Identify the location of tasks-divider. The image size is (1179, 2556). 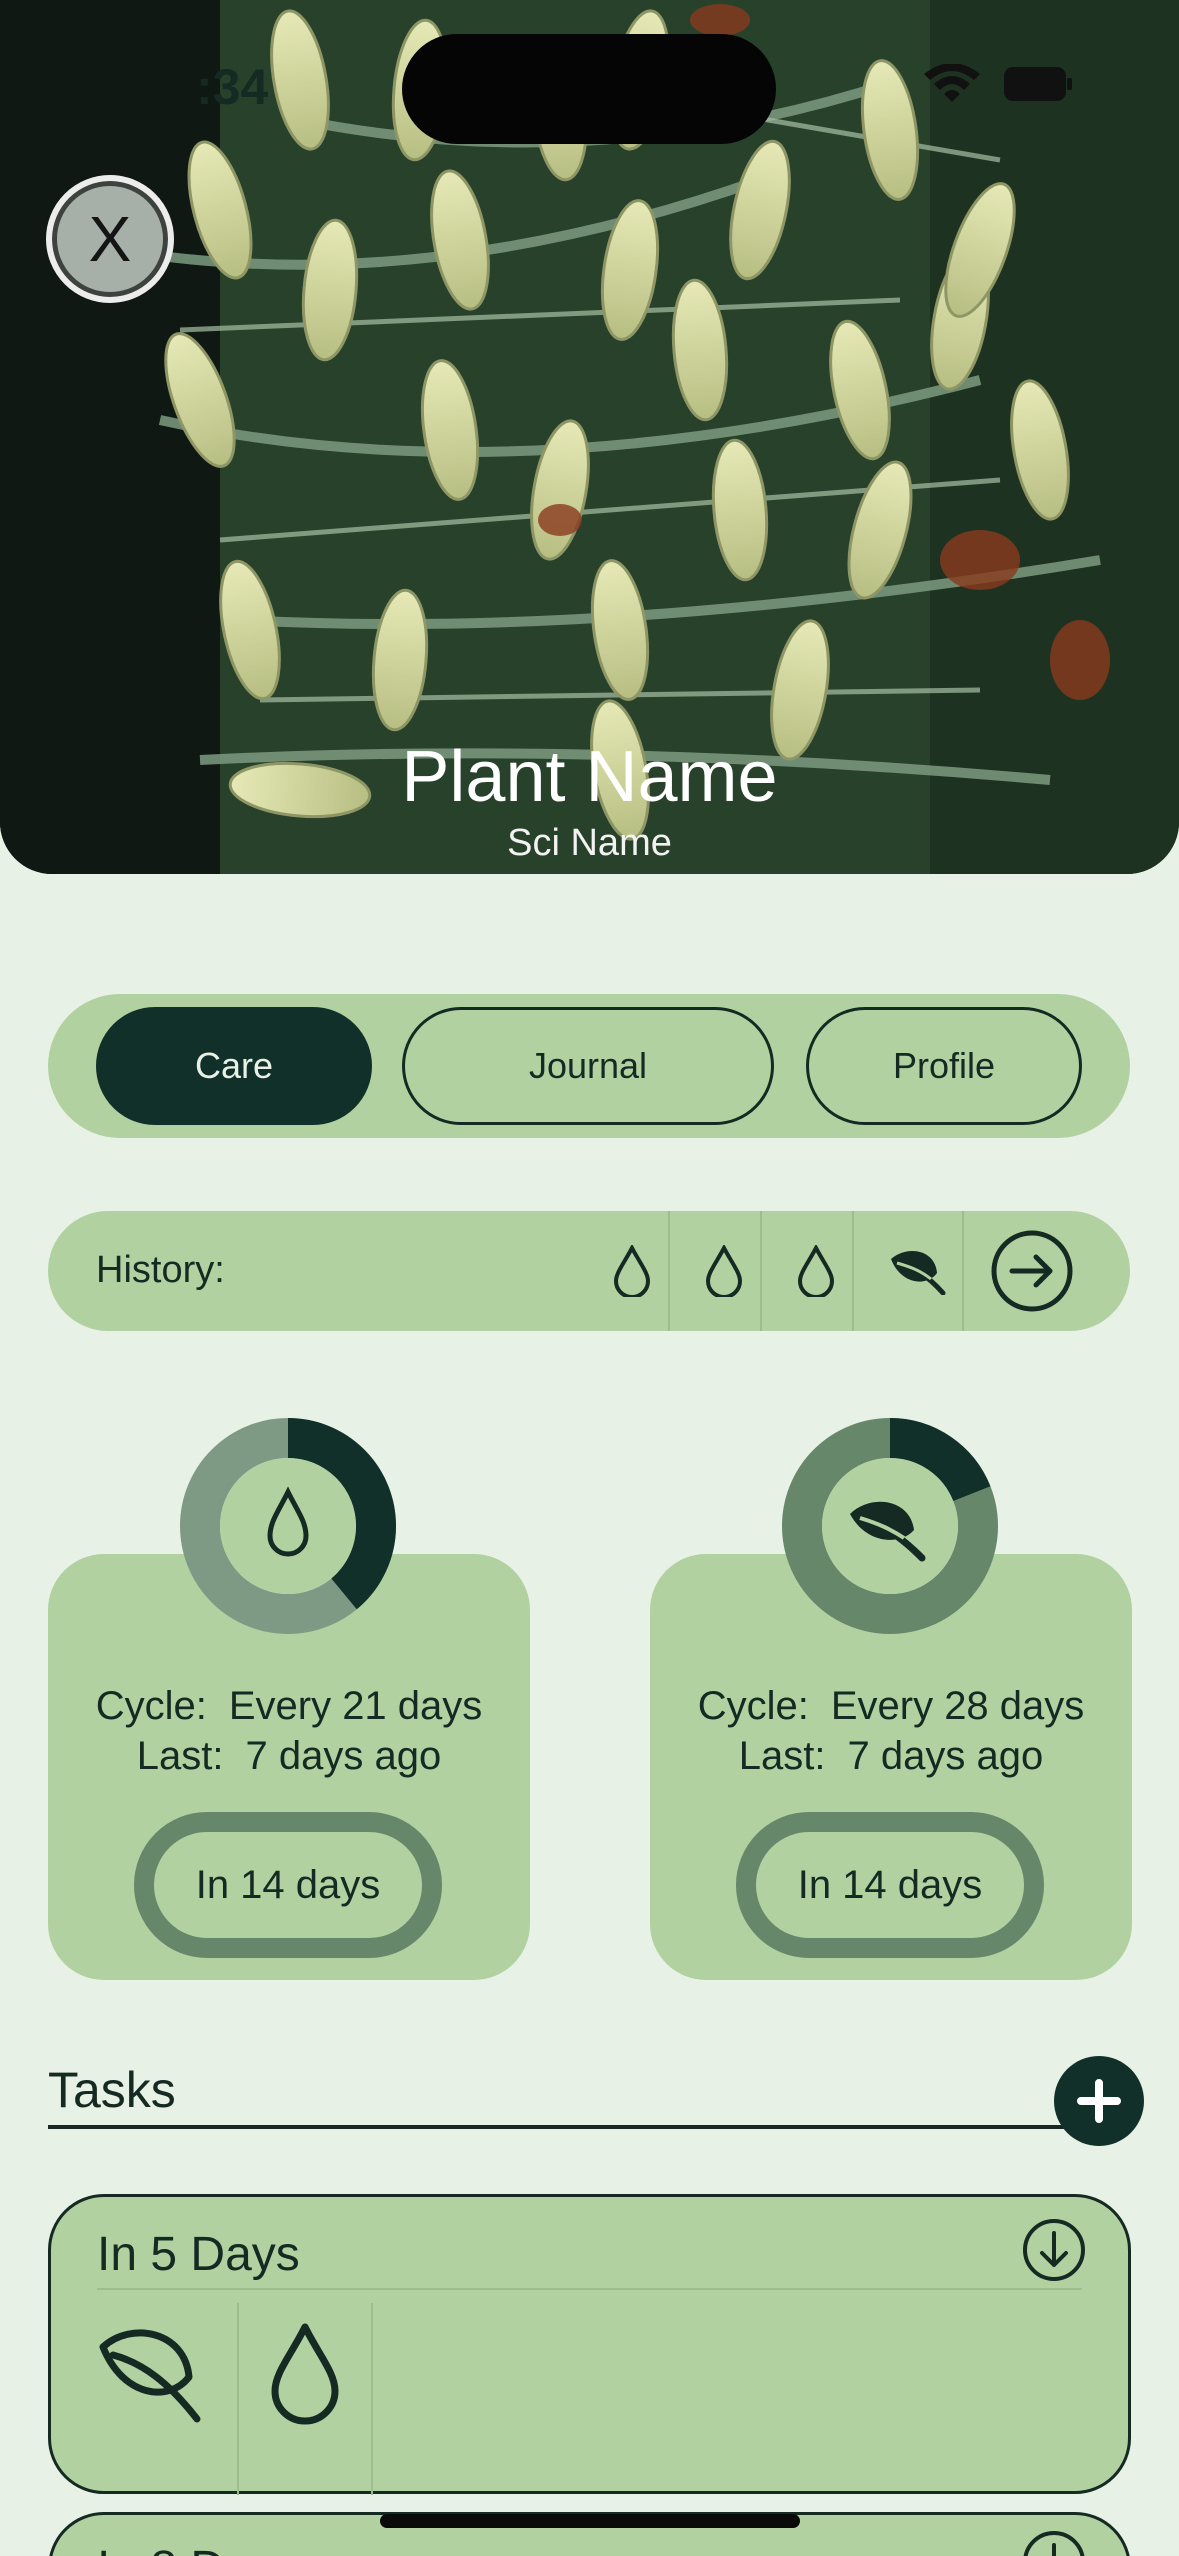
(563, 2127).